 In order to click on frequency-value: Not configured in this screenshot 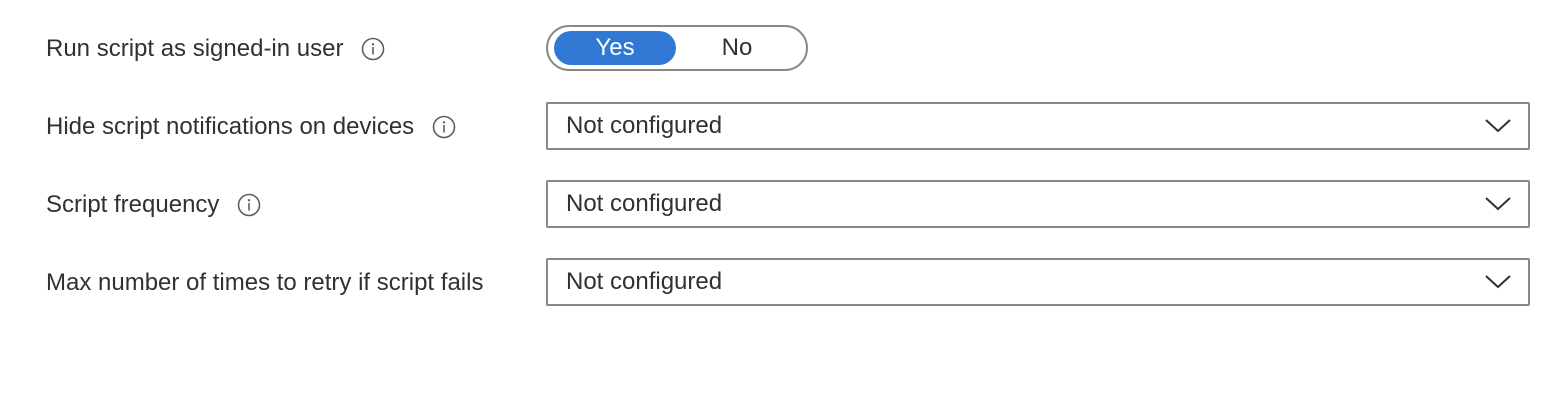, I will do `click(644, 203)`.